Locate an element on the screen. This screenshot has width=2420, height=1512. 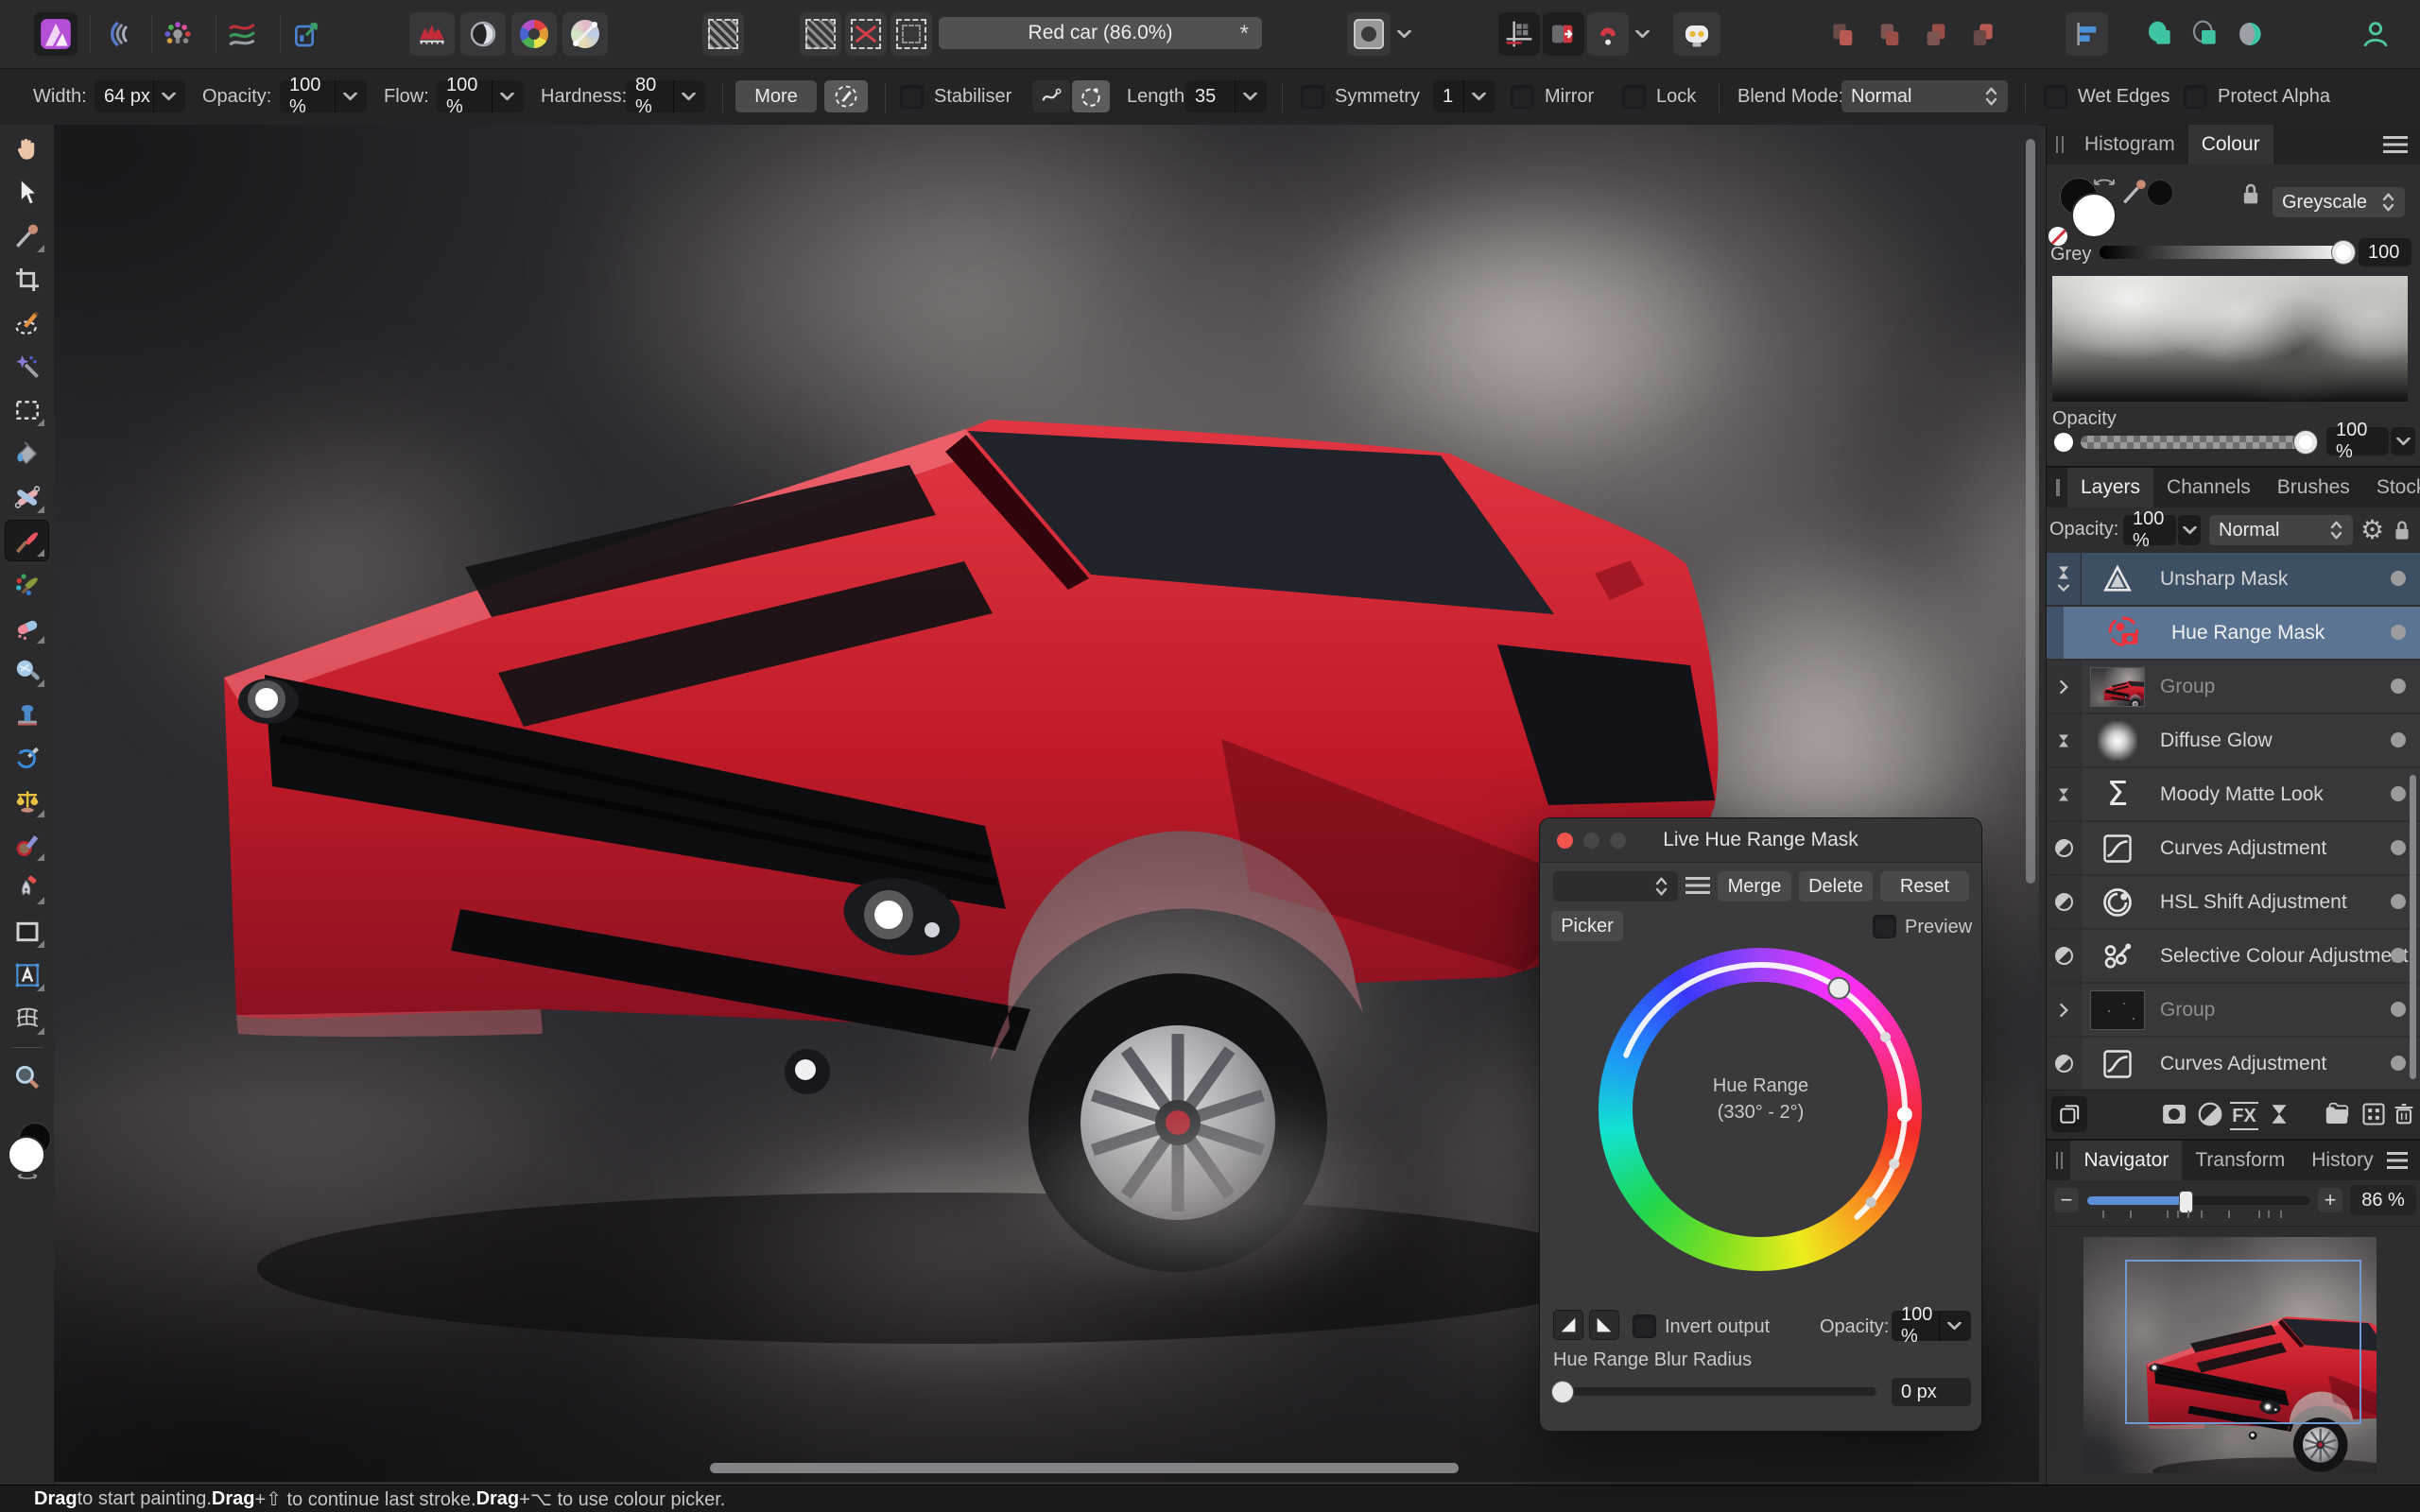
delete-button: Delete is located at coordinates (1836, 886).